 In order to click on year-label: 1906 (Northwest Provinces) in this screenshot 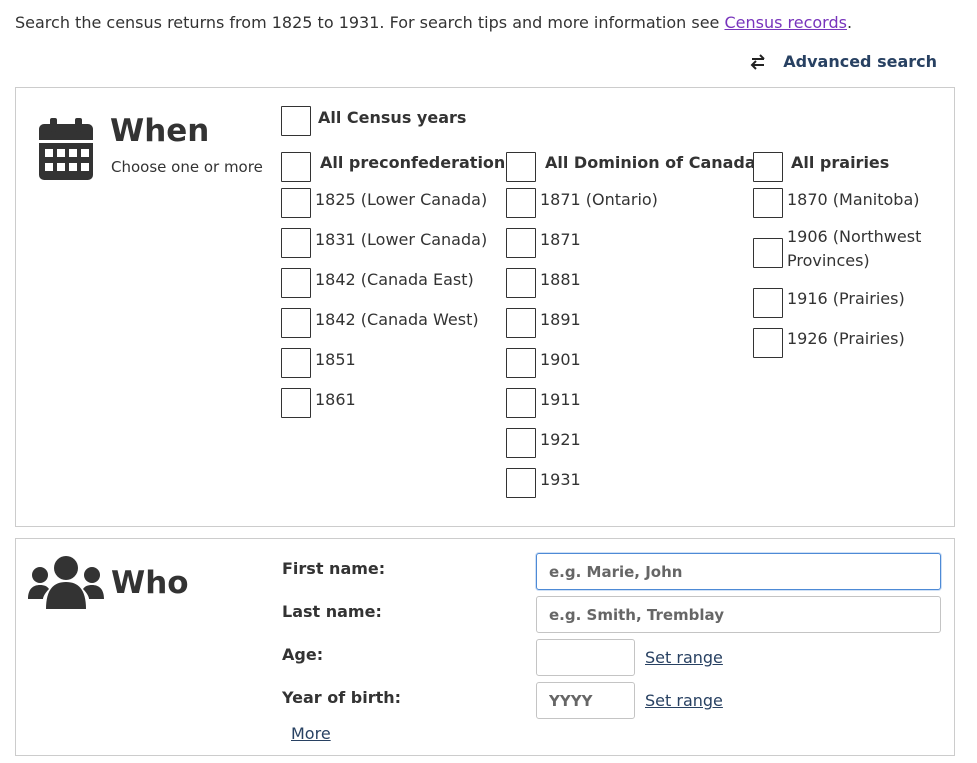, I will do `click(854, 248)`.